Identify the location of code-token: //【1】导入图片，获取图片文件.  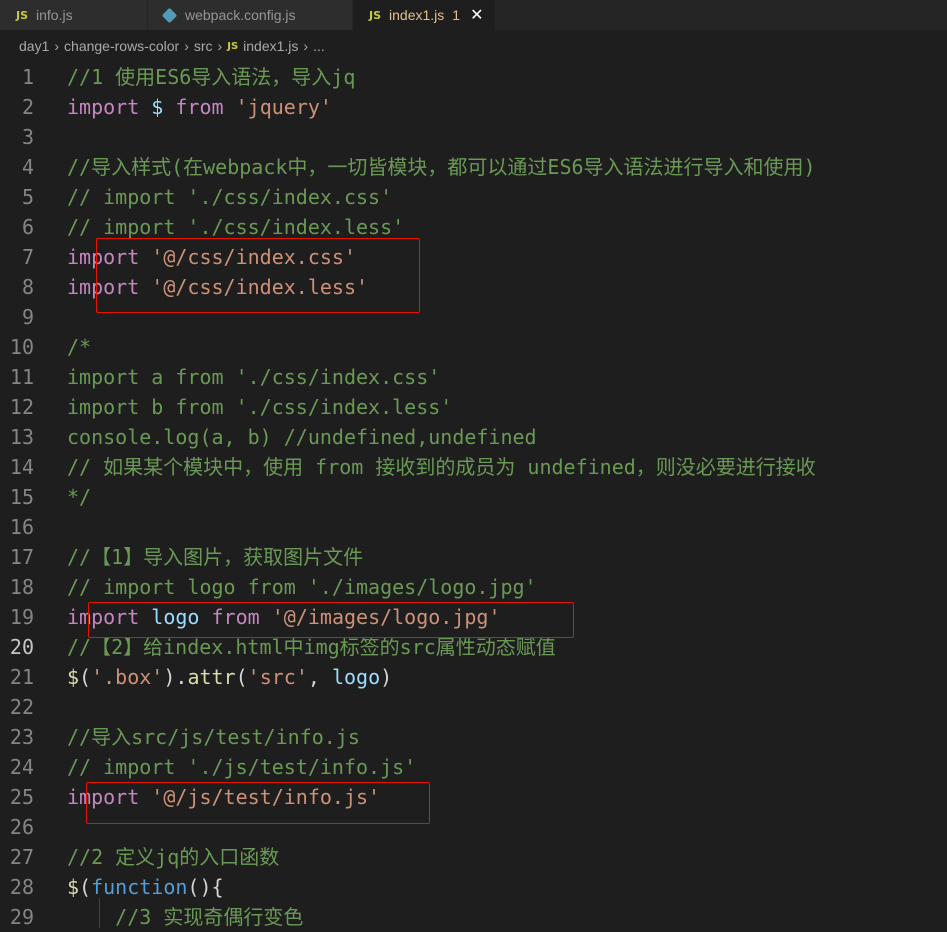
(215, 557).